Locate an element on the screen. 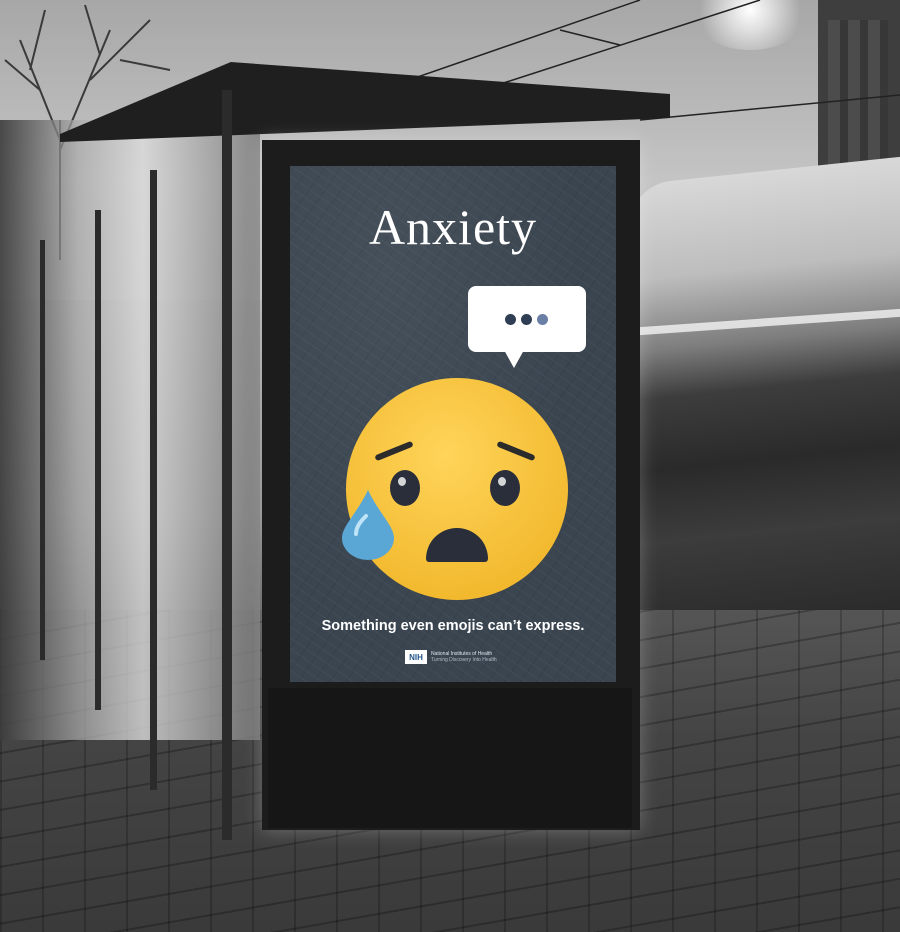  poster-title: Anxiety is located at coordinates (453, 227).